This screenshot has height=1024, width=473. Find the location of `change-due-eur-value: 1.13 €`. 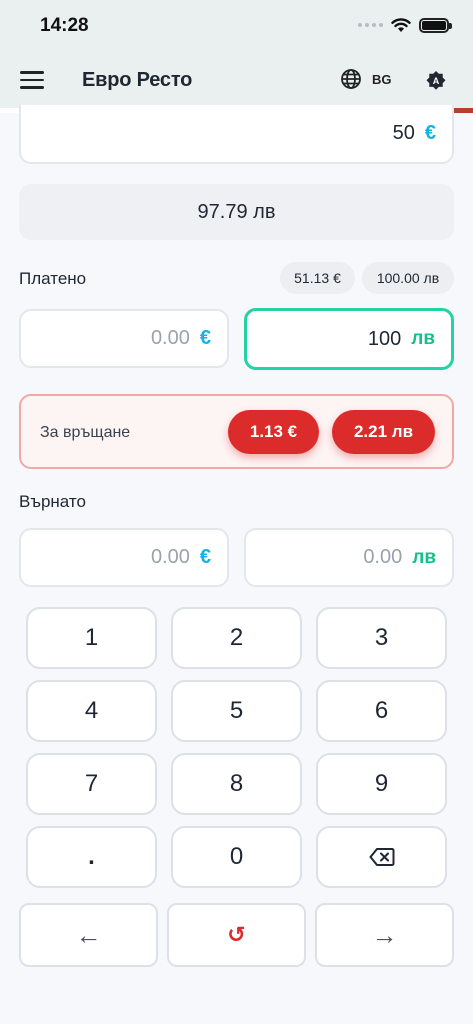

change-due-eur-value: 1.13 € is located at coordinates (273, 431).